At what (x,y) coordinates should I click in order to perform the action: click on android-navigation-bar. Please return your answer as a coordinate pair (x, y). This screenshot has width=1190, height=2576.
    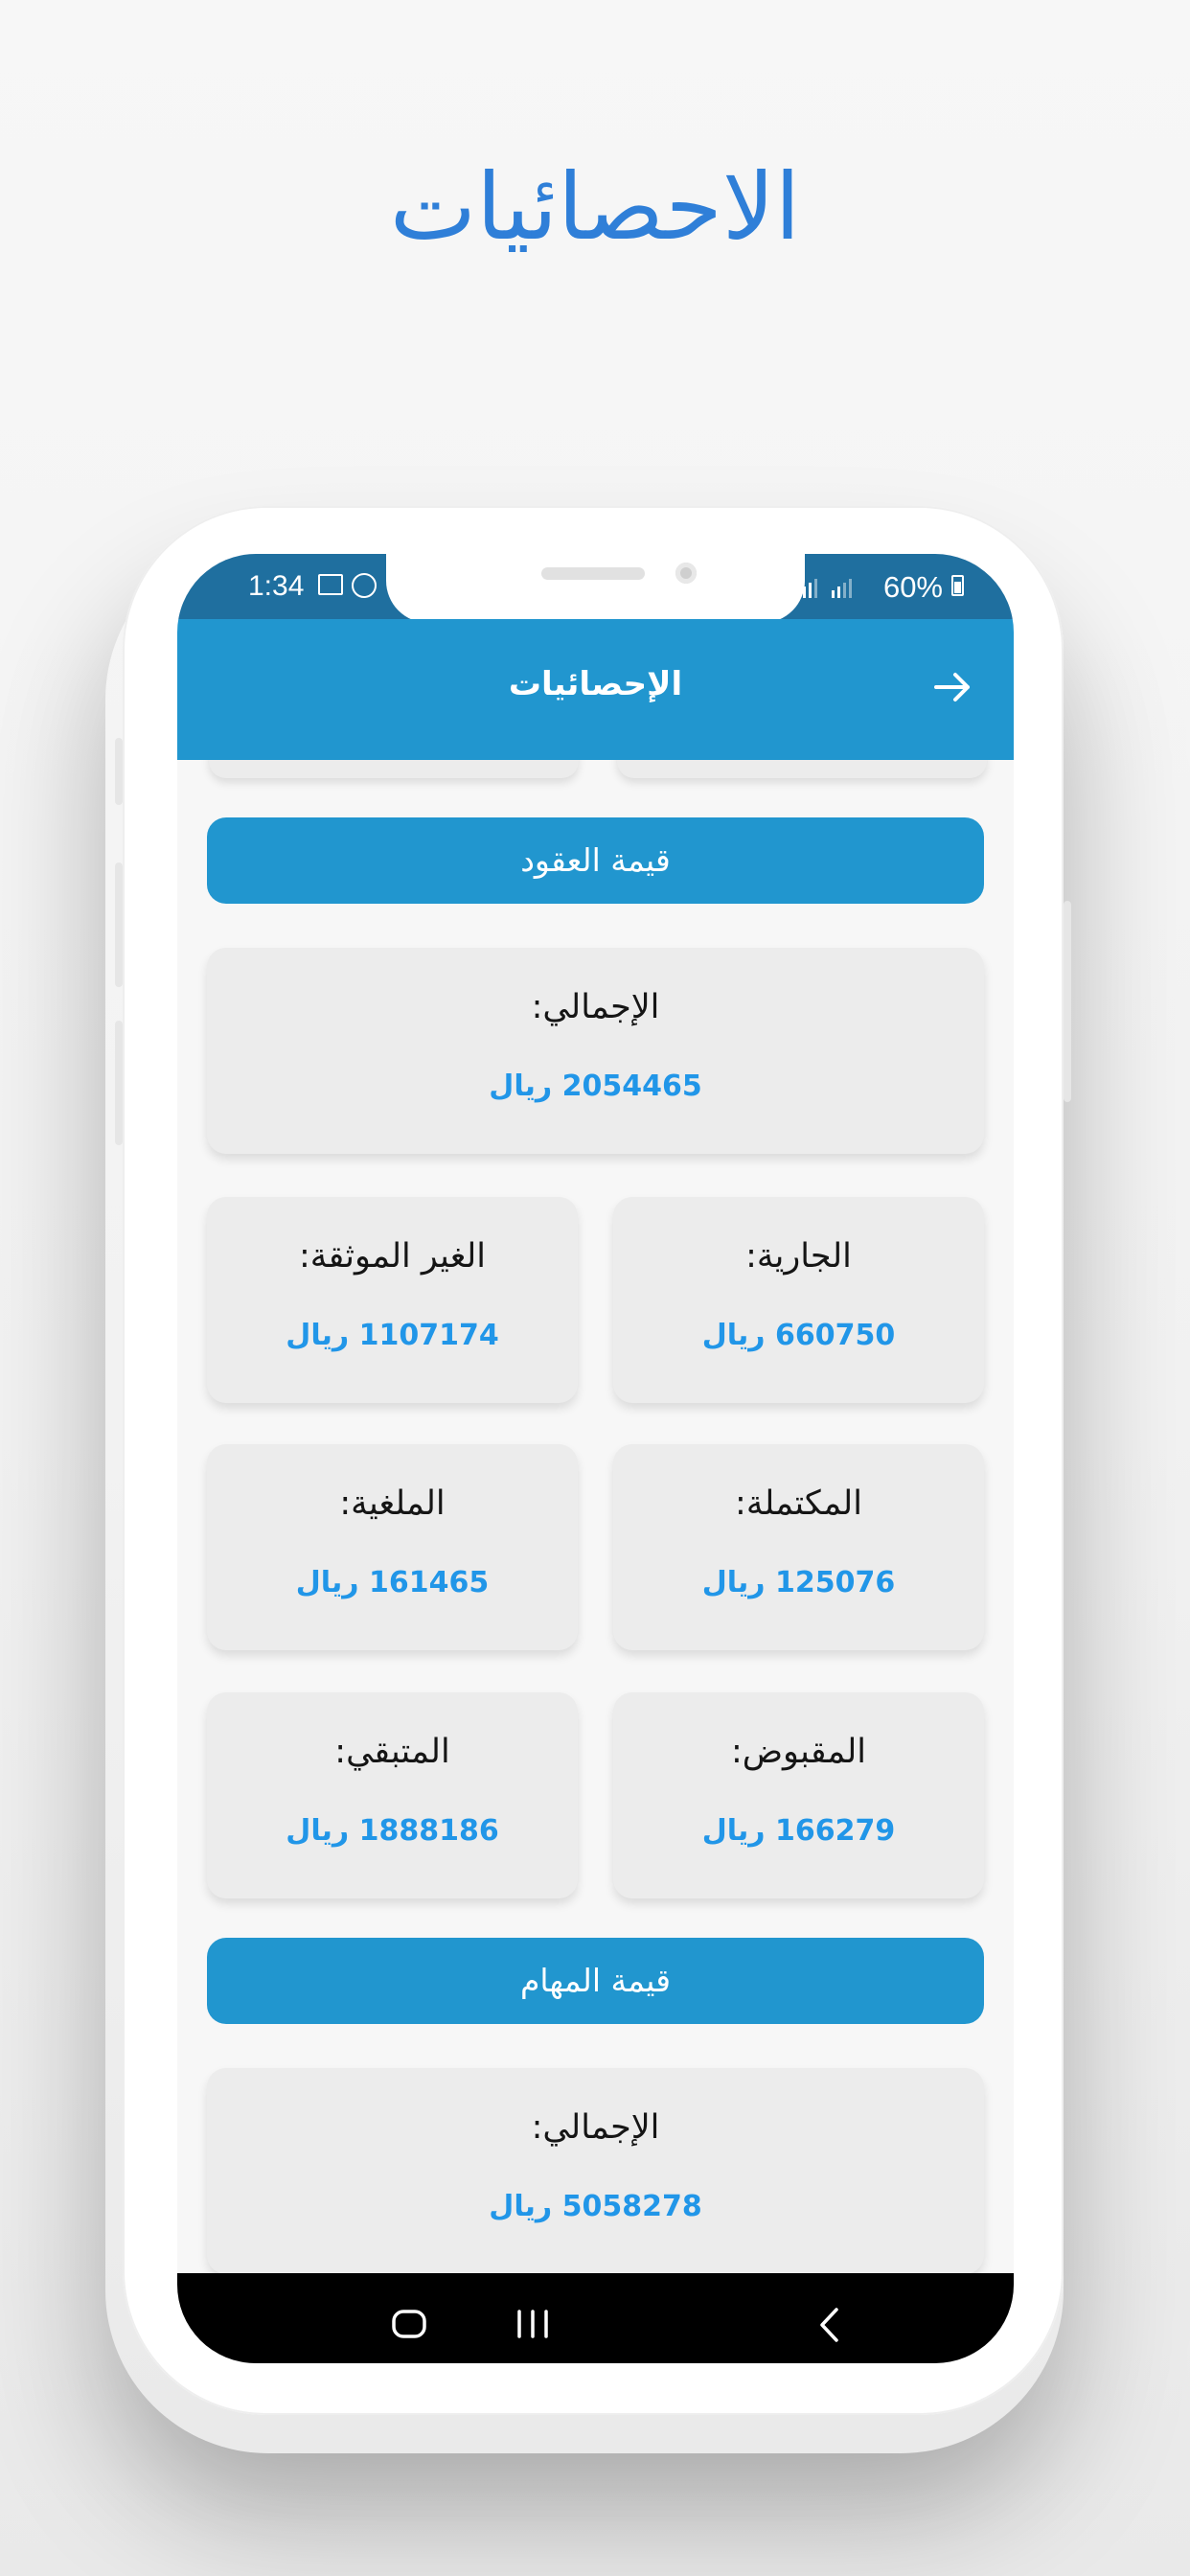
    Looking at the image, I should click on (595, 2318).